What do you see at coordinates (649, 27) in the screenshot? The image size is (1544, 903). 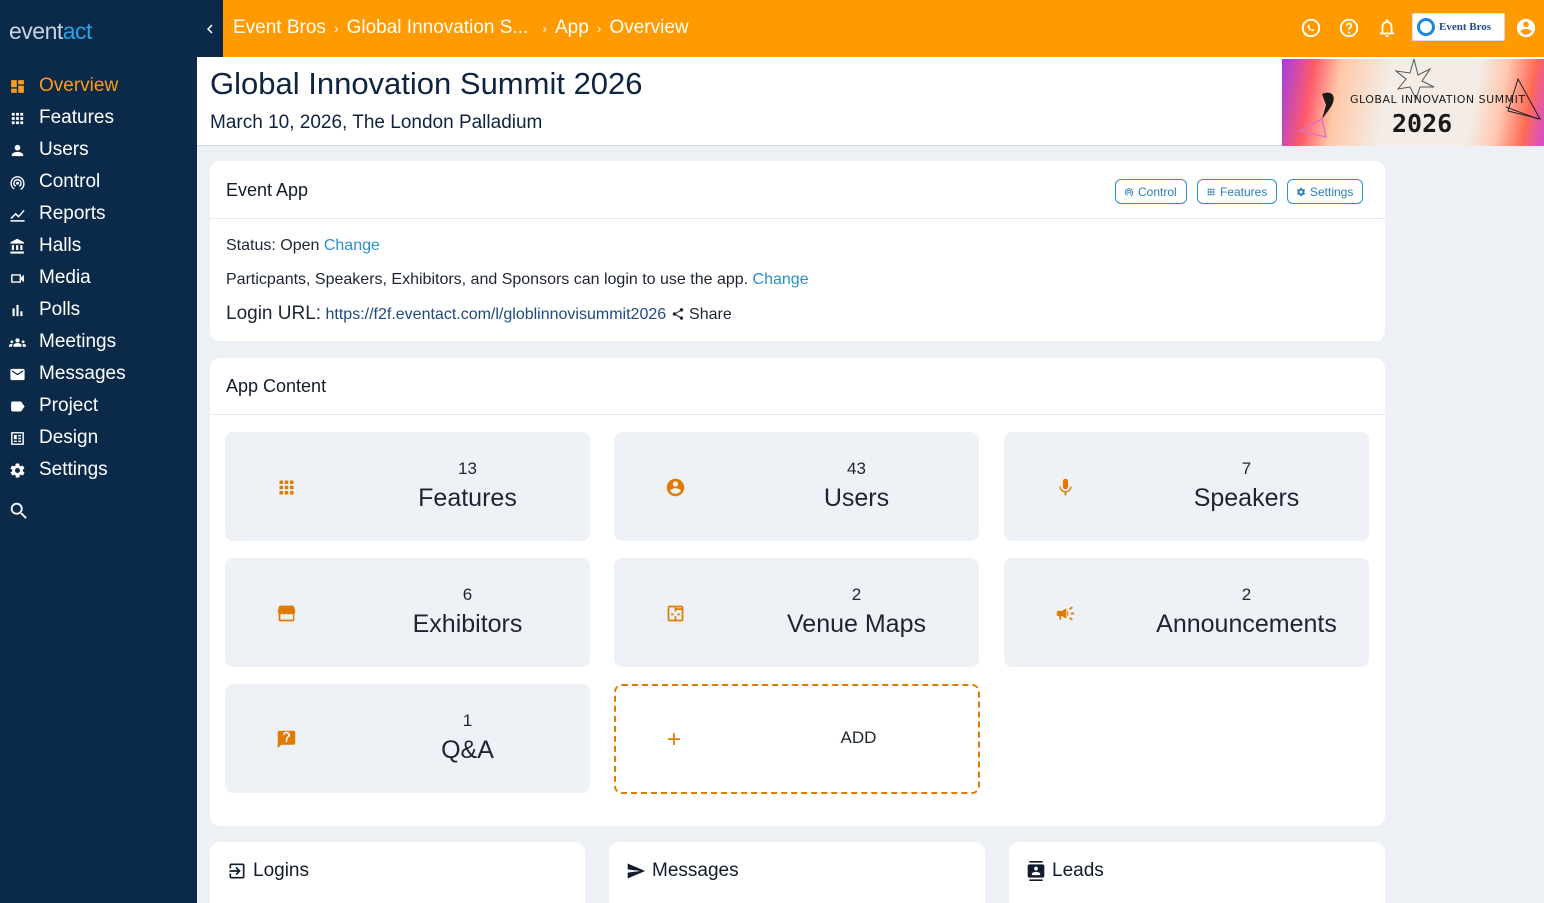 I see `breadcrumb-item: Overview` at bounding box center [649, 27].